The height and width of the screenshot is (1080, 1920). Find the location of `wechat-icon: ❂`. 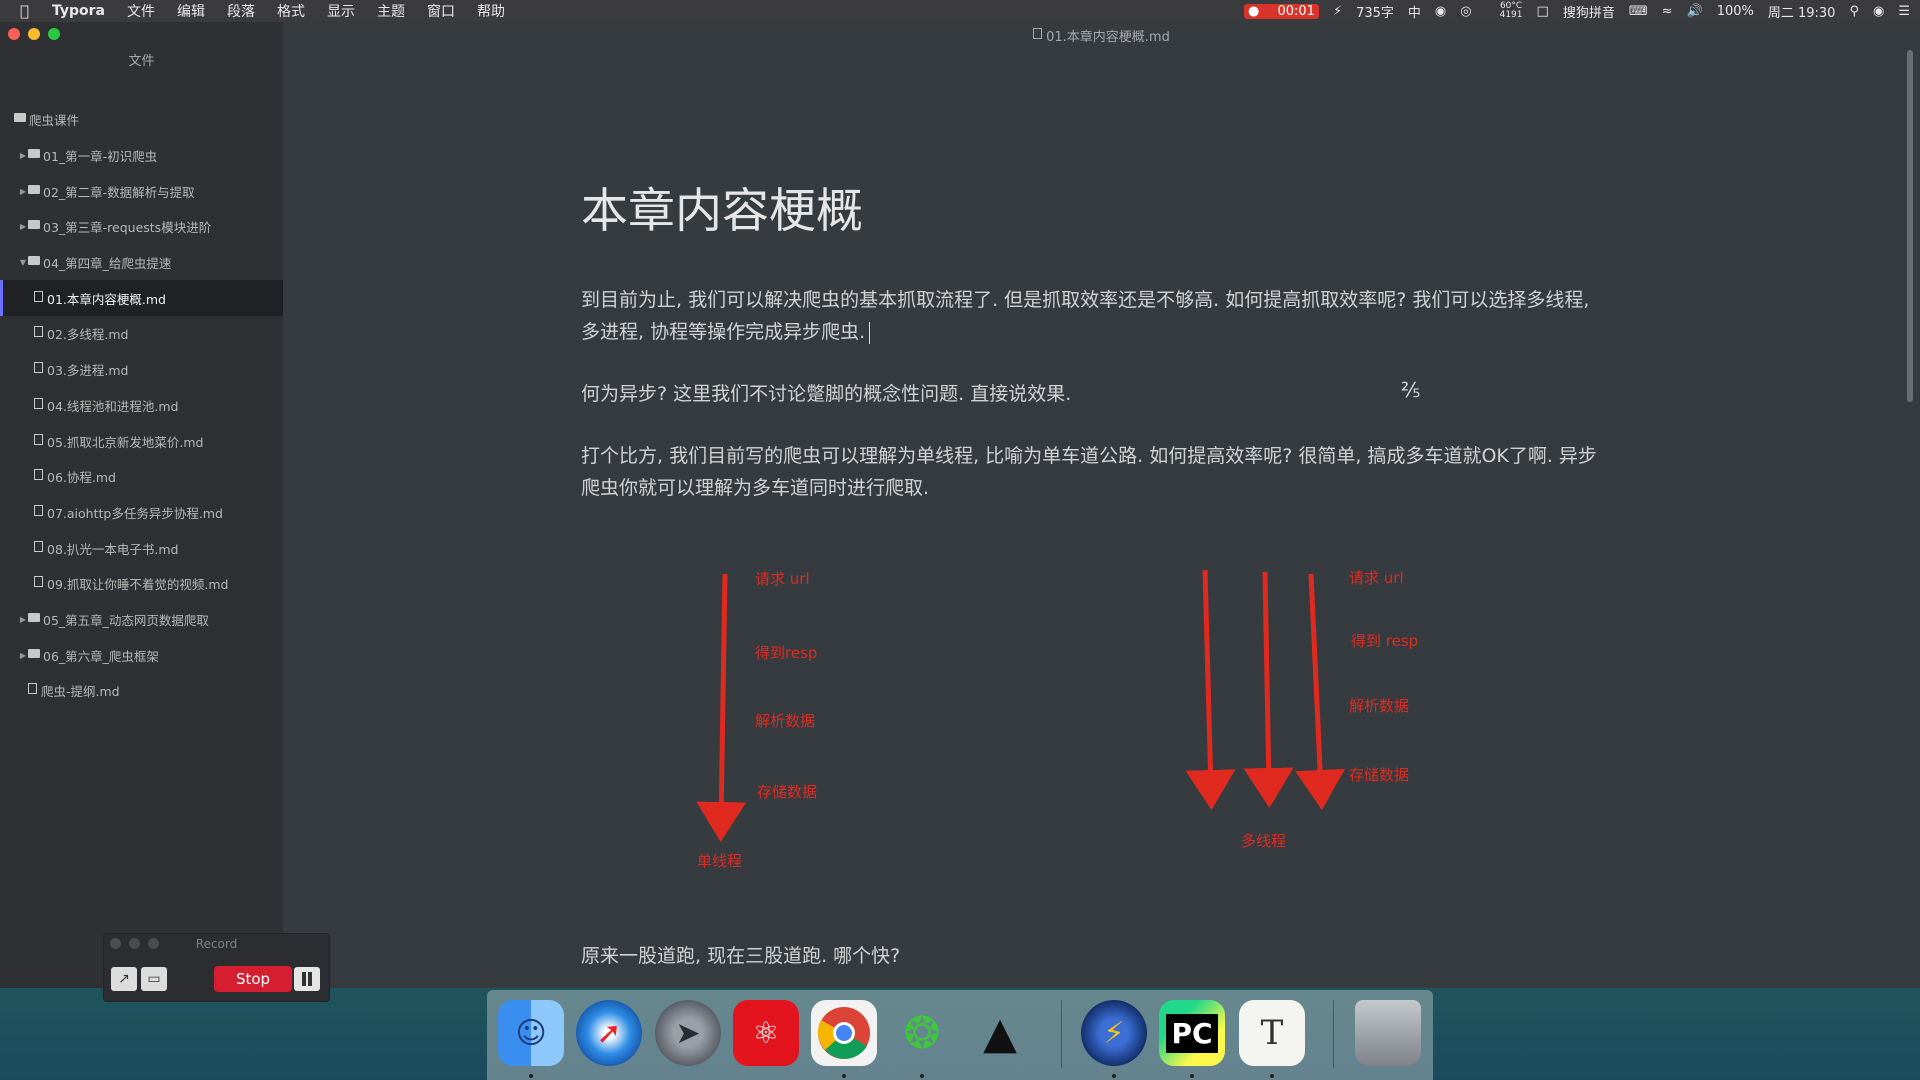

wechat-icon: ❂ is located at coordinates (922, 1033).